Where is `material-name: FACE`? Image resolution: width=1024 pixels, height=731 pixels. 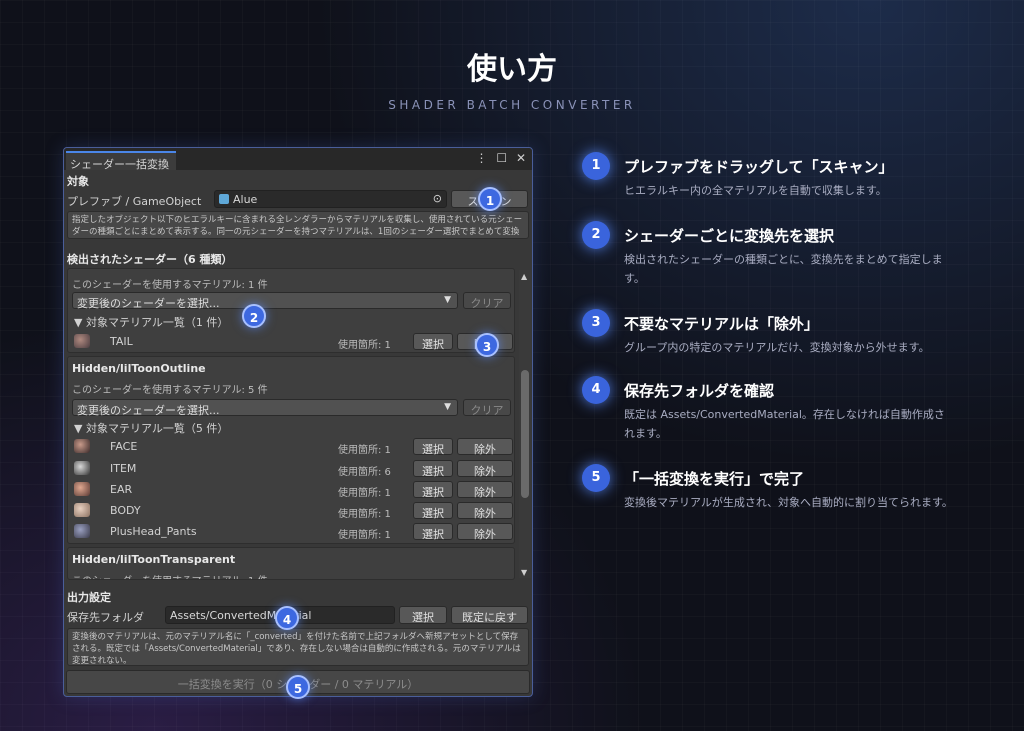
material-name: FACE is located at coordinates (124, 446).